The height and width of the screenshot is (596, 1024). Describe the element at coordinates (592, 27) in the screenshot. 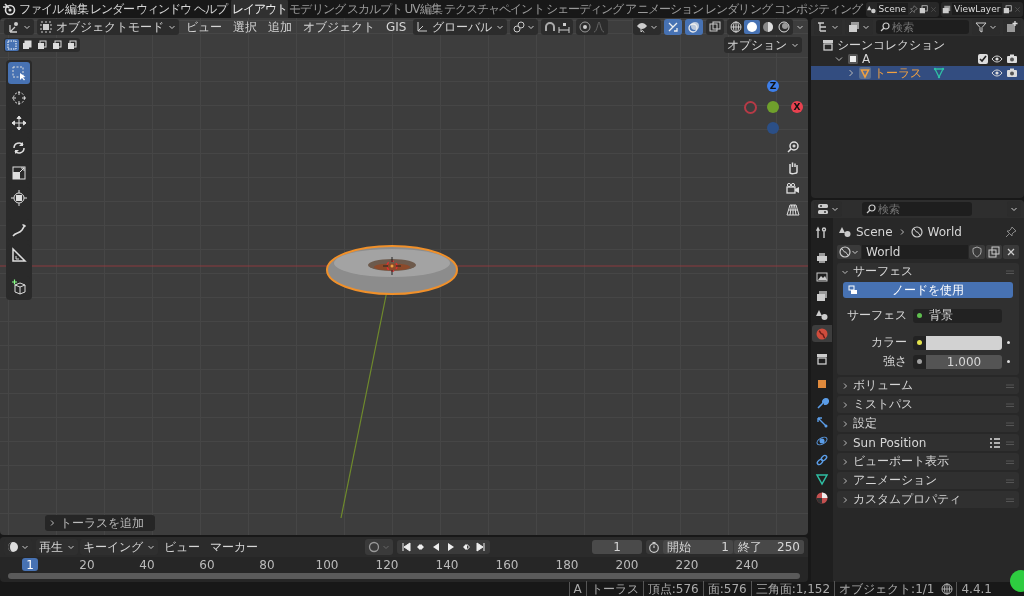

I see `proportional-edit-button` at that location.